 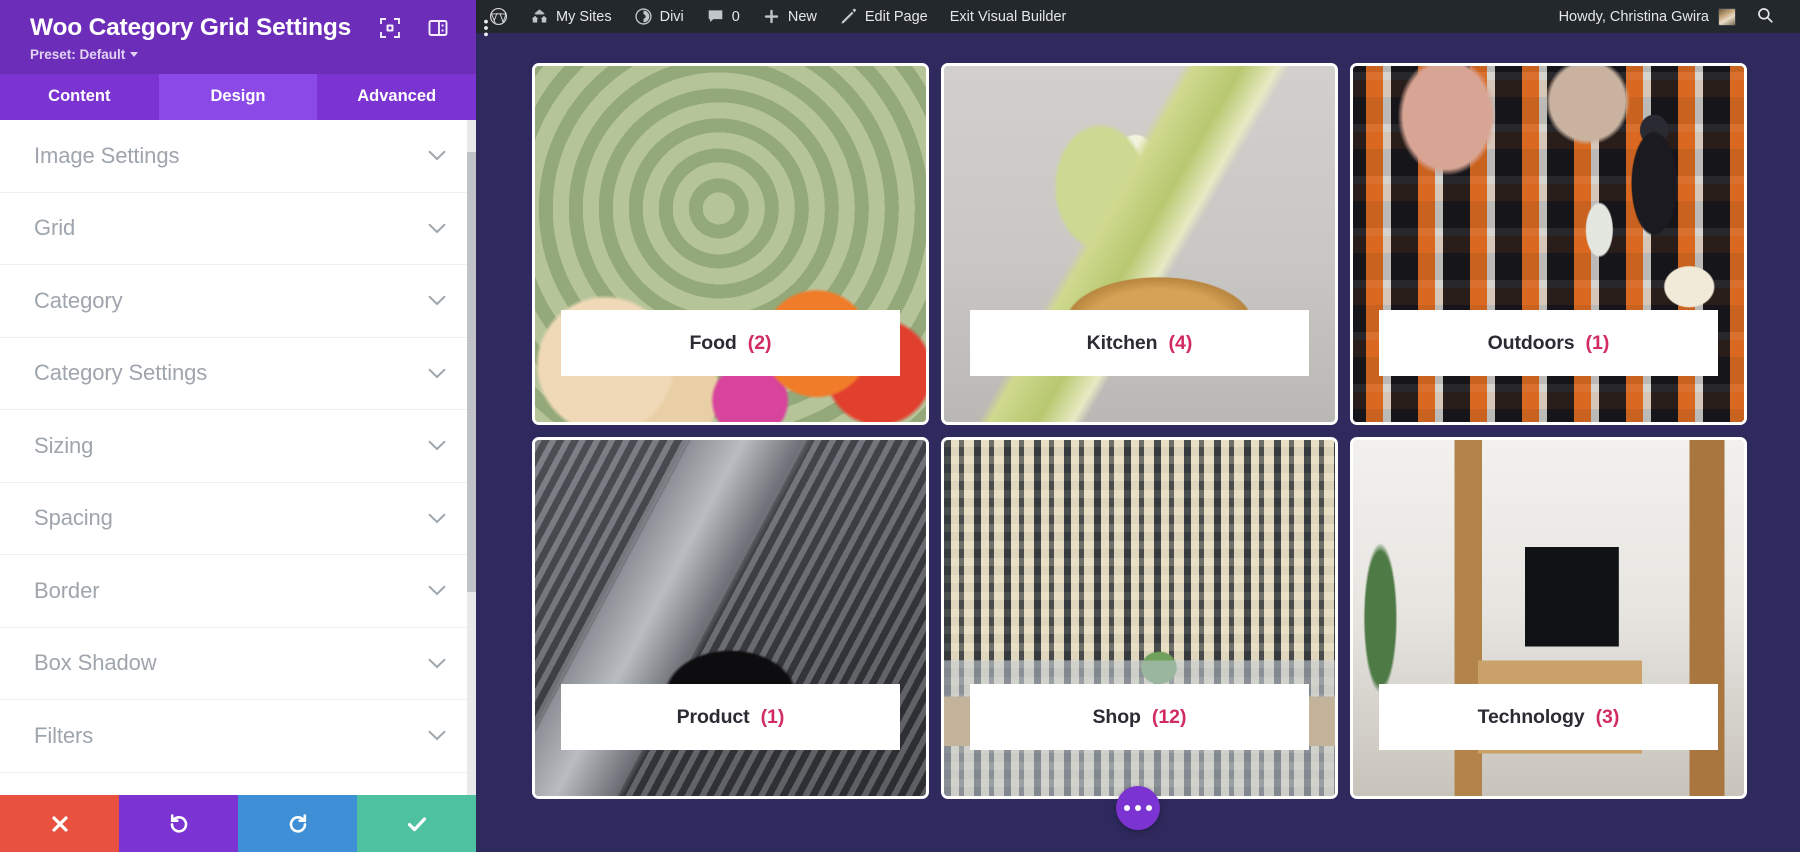 What do you see at coordinates (55, 228) in the screenshot?
I see `section-label: Grid` at bounding box center [55, 228].